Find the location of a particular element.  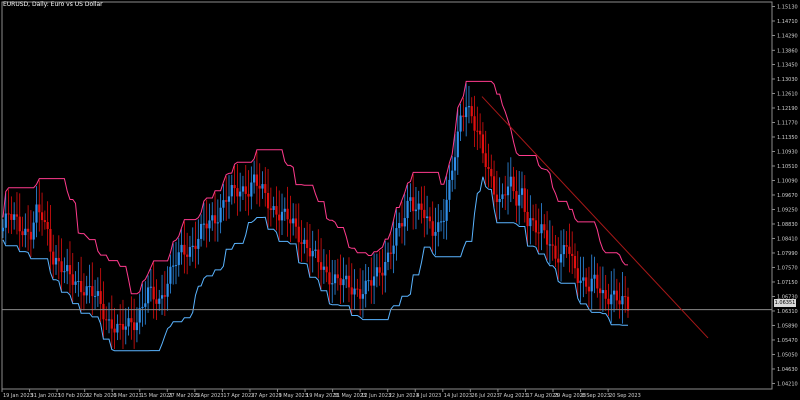

x-tick-label: 17 Apr 2023 is located at coordinates (238, 396).